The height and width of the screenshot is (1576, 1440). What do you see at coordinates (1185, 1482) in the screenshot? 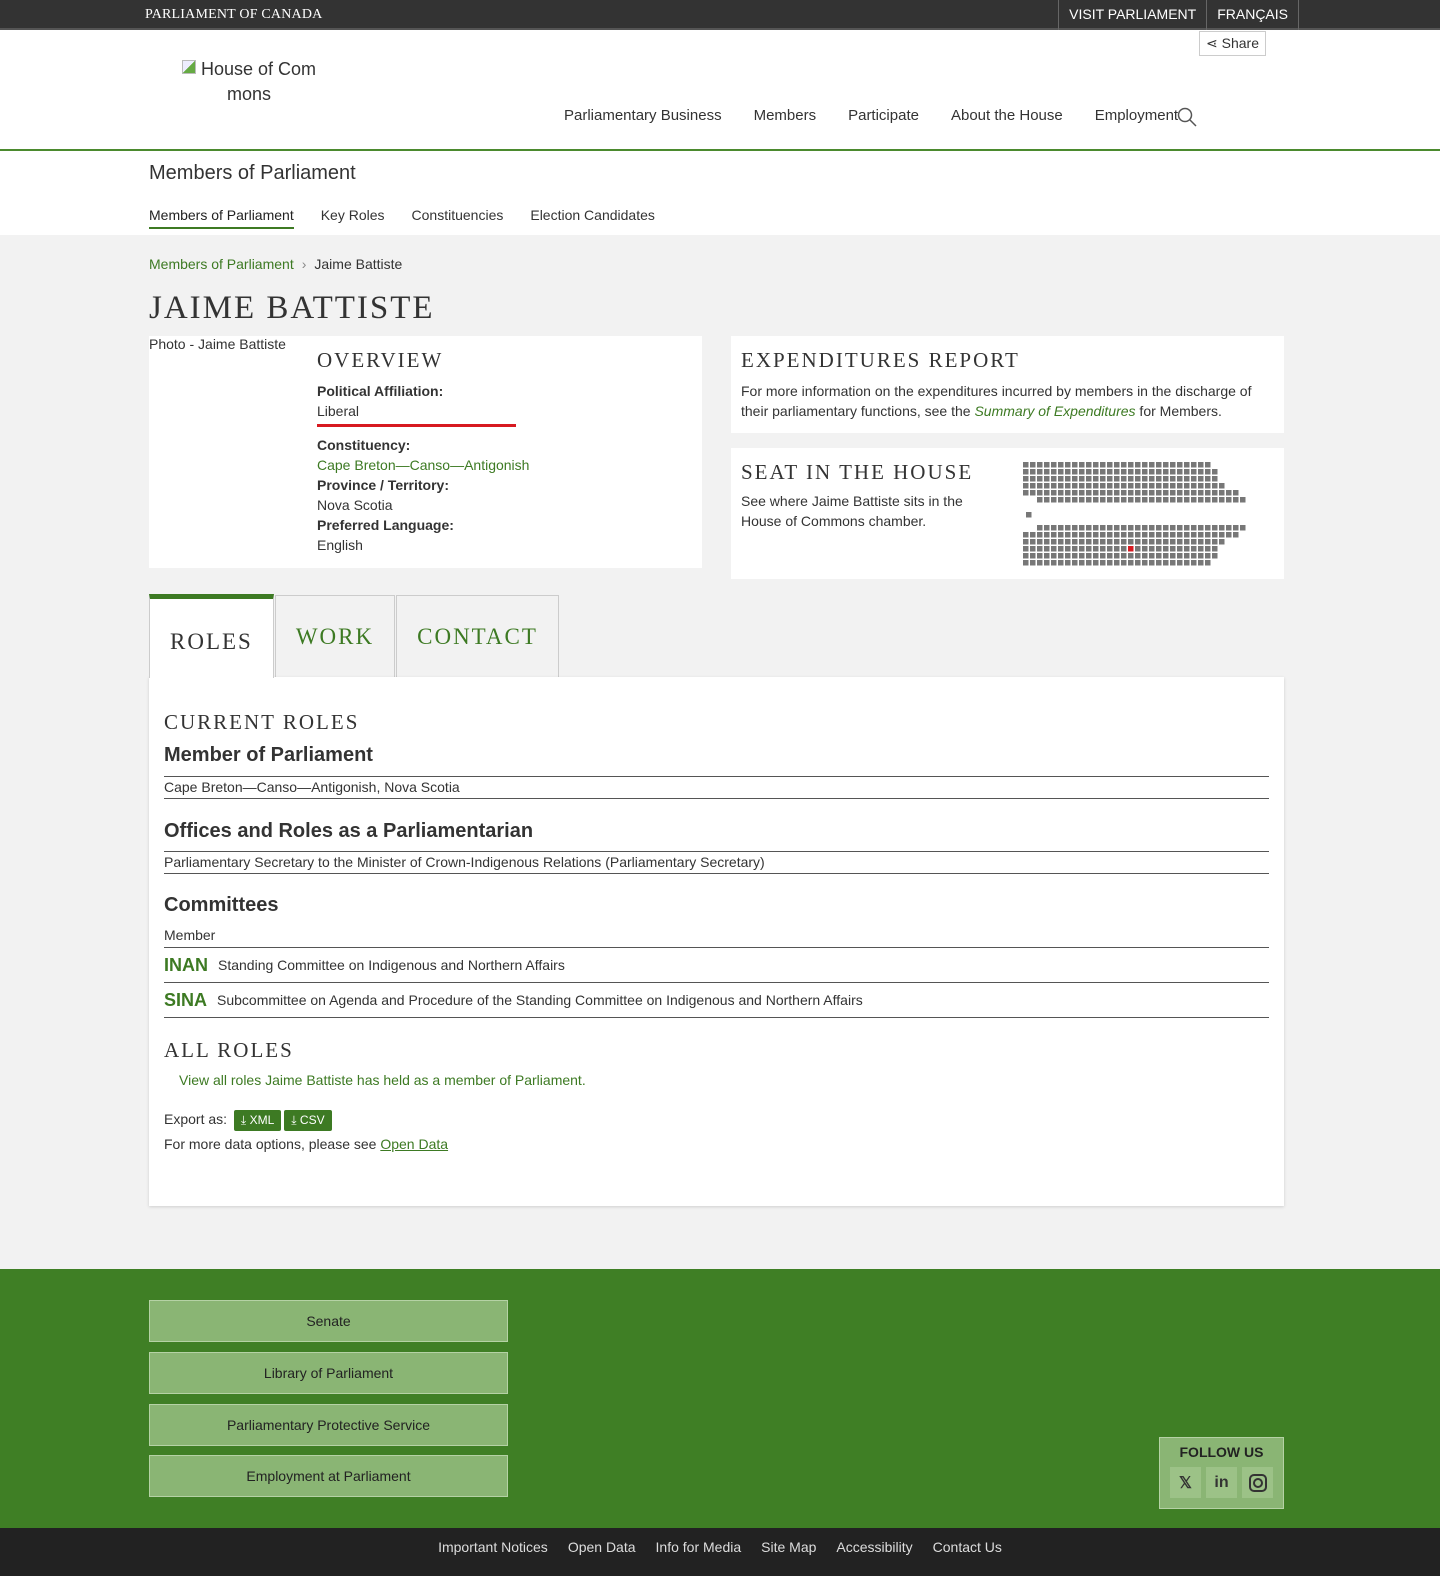
I see `x-twitter-icon: 𝕏` at bounding box center [1185, 1482].